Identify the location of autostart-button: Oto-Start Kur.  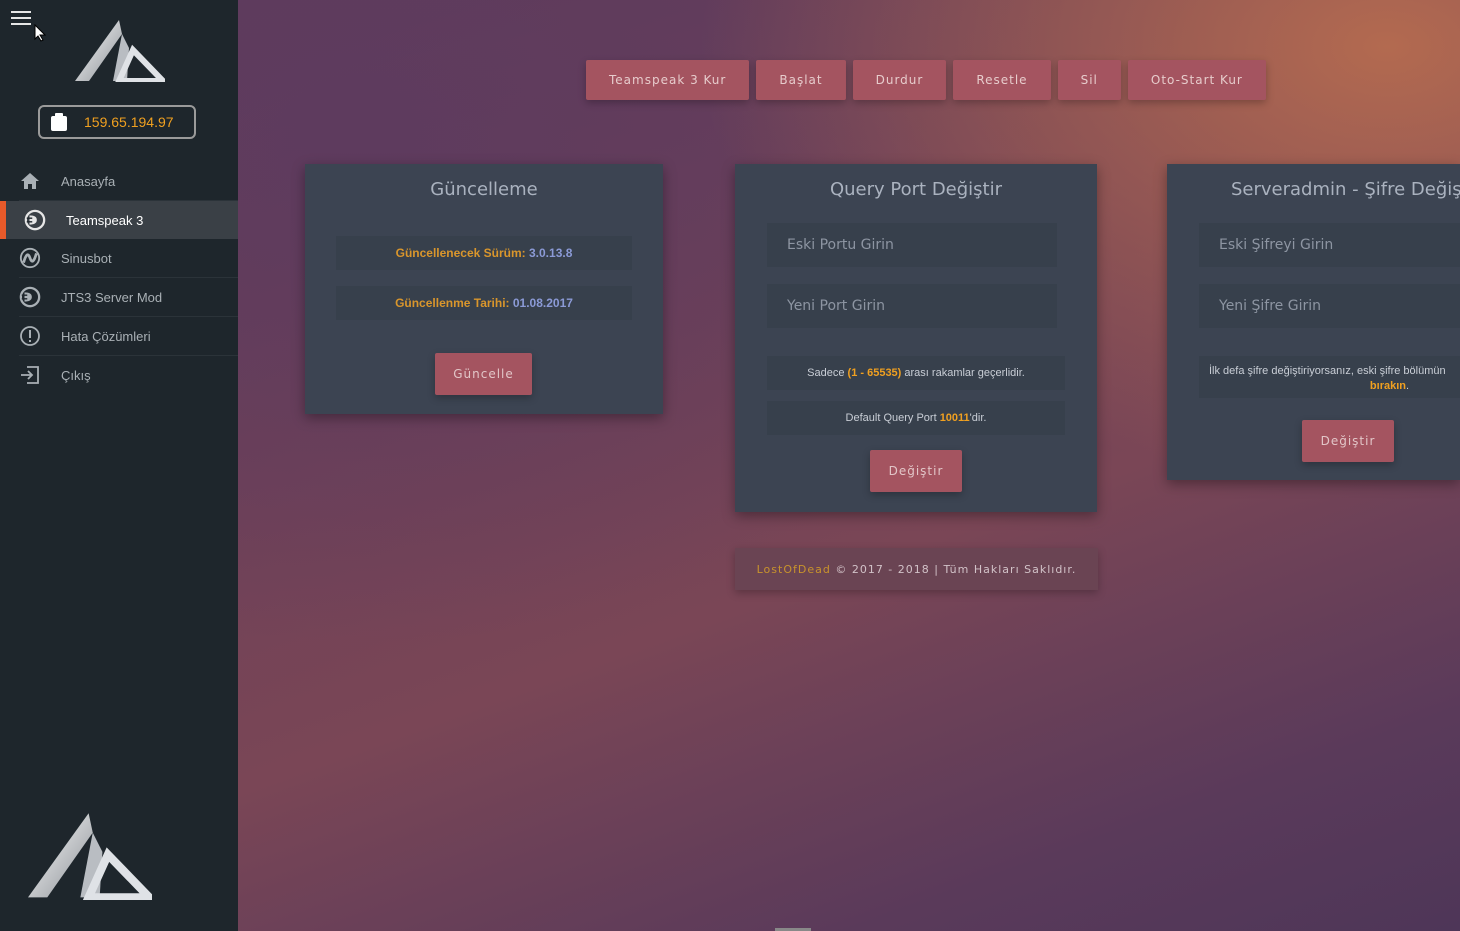
(1196, 80).